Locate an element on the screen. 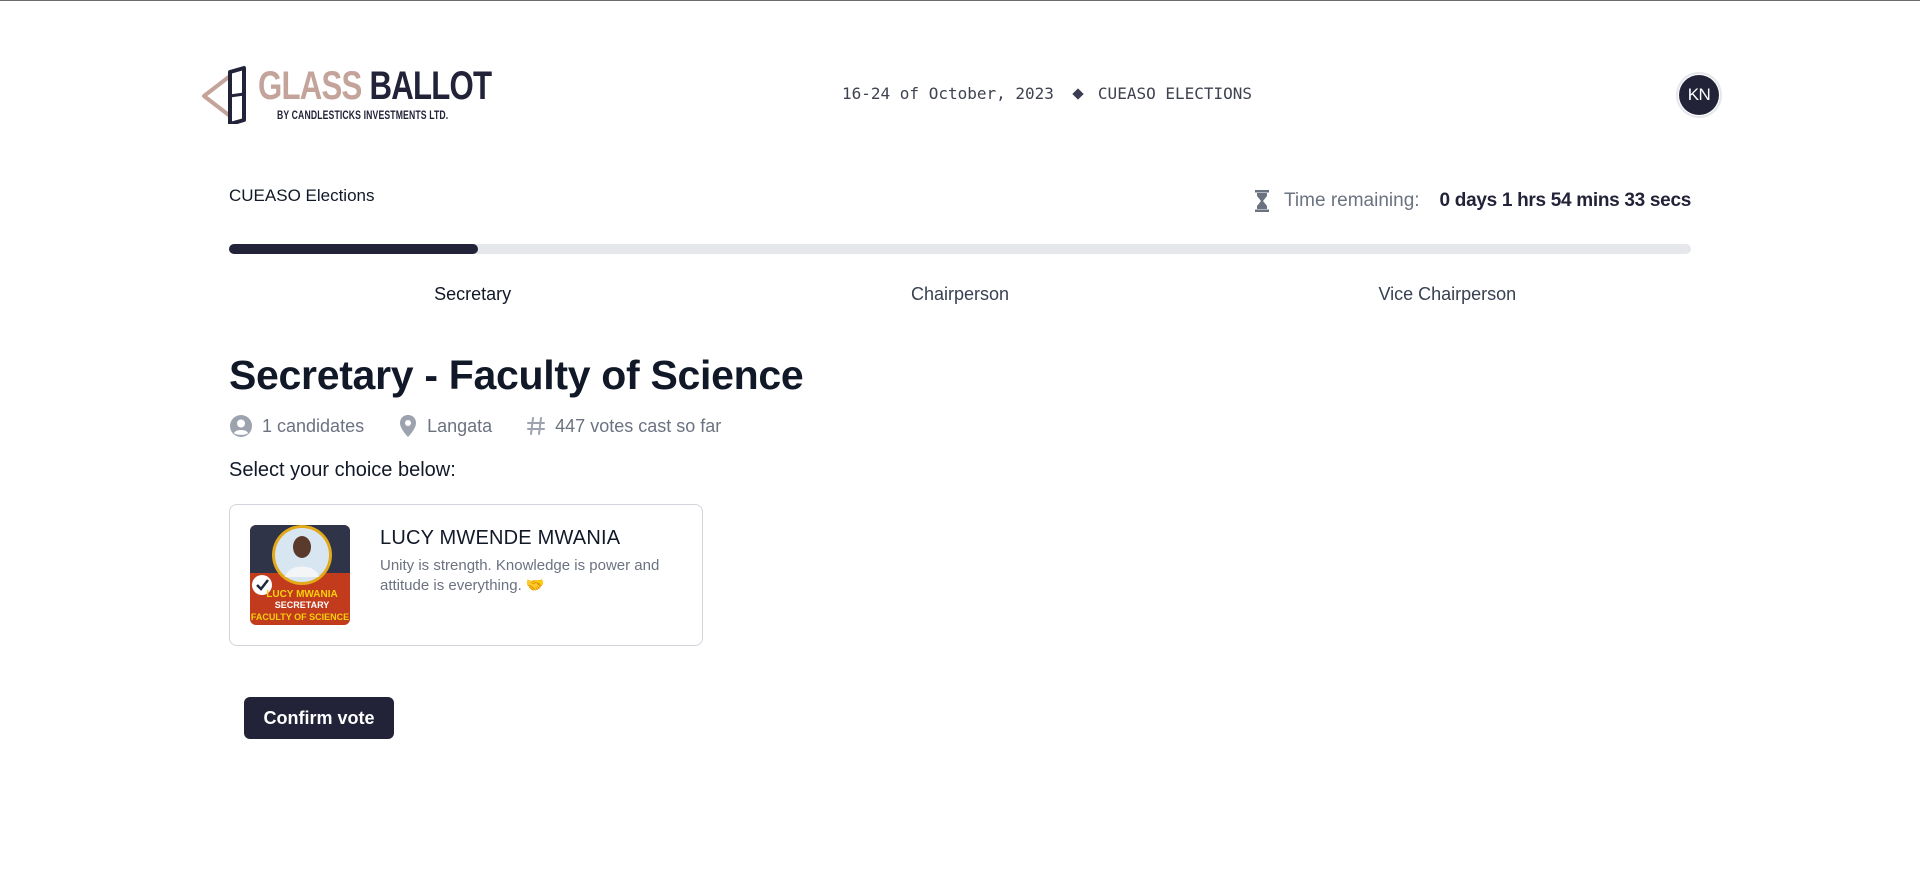 The image size is (1920, 892). candidate-photo: LUCY MWANIA SECRETARY FACULTY OF SCIENCE is located at coordinates (300, 575).